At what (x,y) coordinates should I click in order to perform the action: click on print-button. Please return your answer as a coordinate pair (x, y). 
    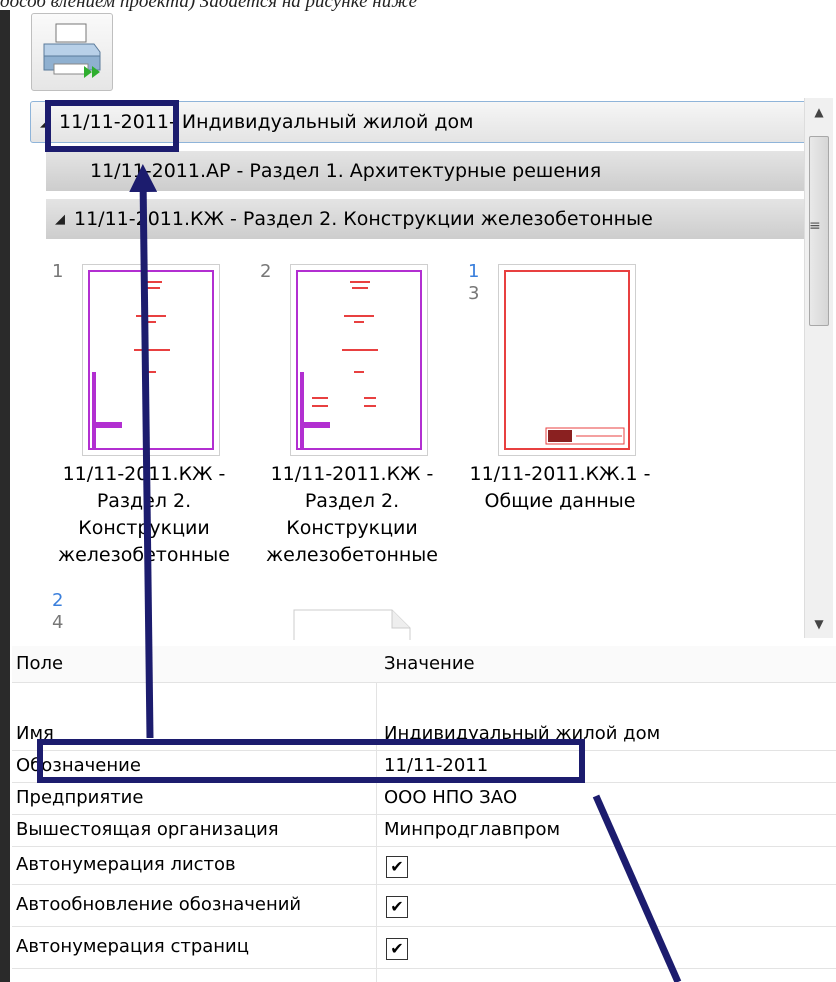
    Looking at the image, I should click on (72, 52).